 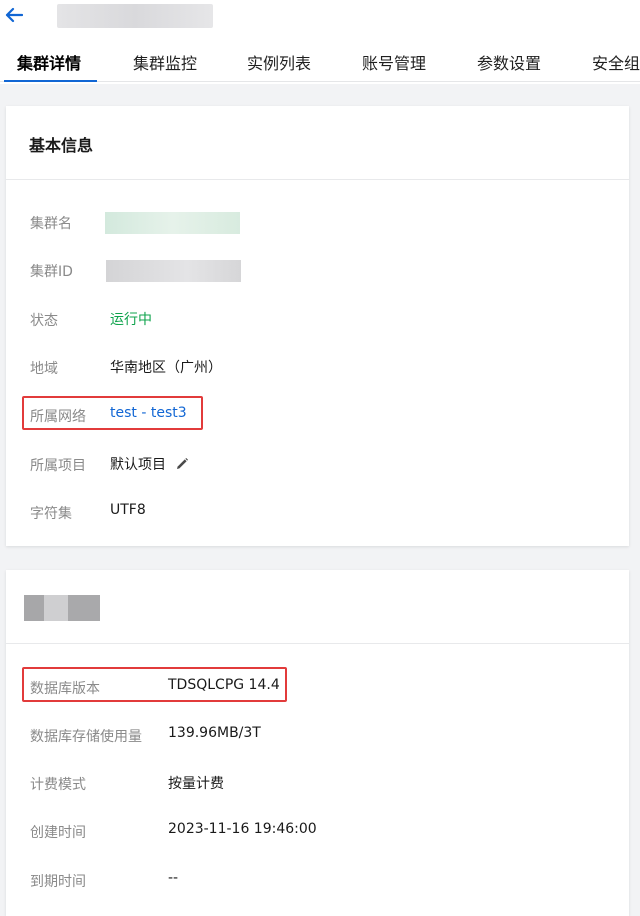 I want to click on expire-time-value: --, so click(x=173, y=878).